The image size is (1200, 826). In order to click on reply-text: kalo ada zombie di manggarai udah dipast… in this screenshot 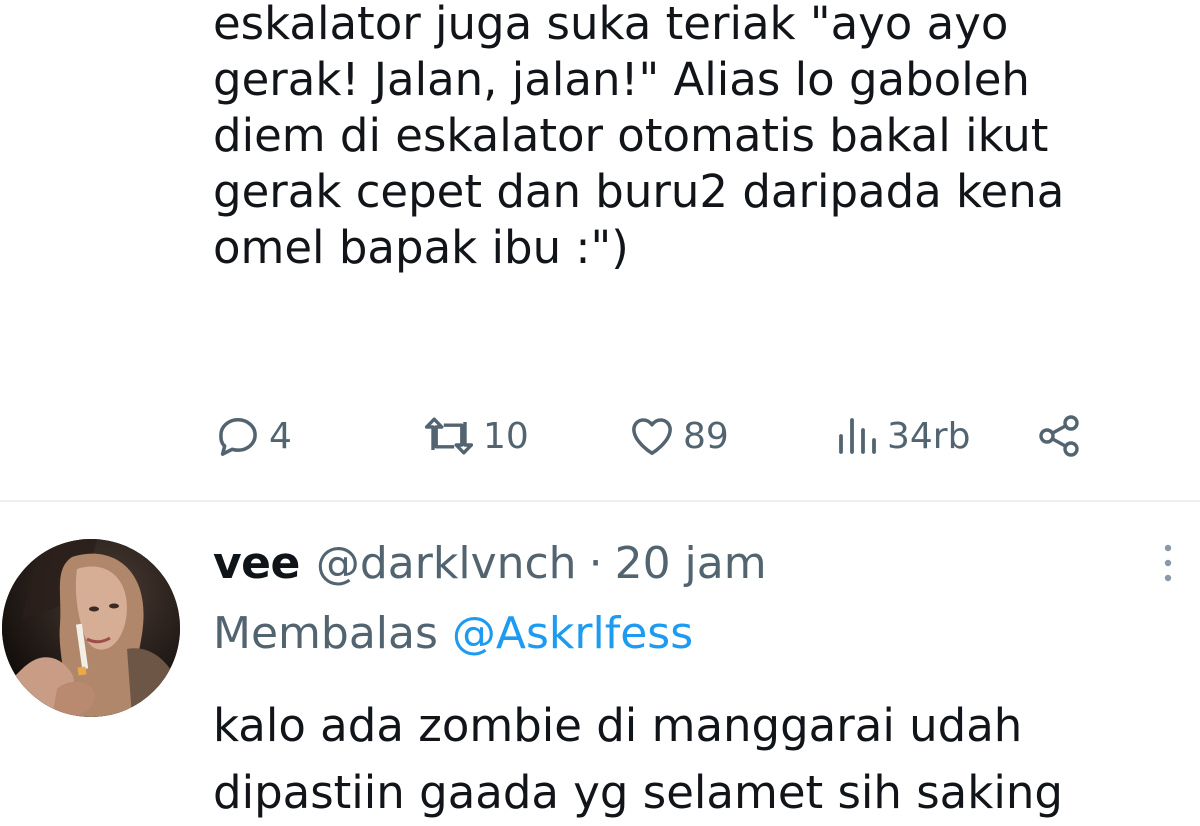, I will do `click(638, 759)`.